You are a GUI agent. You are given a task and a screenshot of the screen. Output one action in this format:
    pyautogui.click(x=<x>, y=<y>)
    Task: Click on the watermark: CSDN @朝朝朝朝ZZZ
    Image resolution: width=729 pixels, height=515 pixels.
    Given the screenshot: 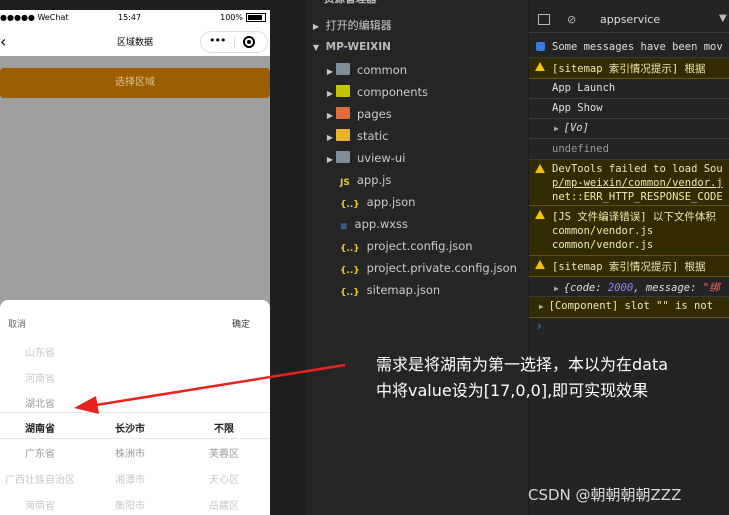 What is the action you would take?
    pyautogui.click(x=605, y=495)
    